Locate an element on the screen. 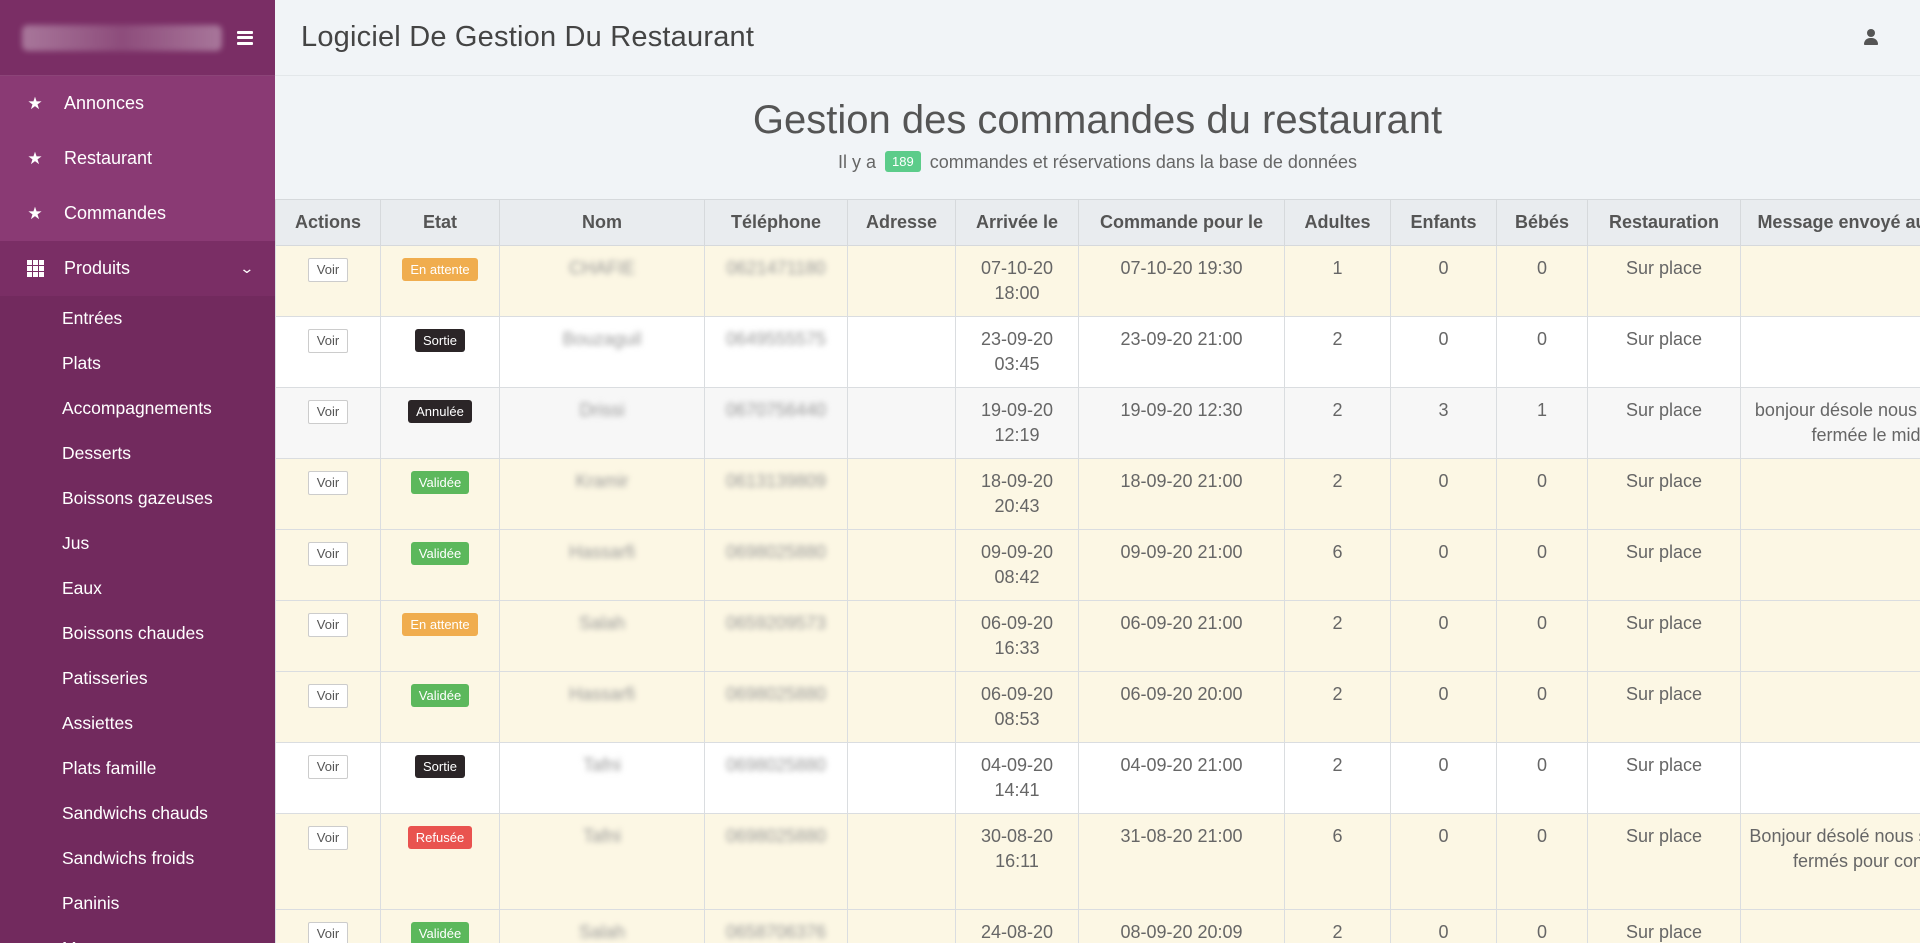 This screenshot has width=1920, height=943. sidebar-item-restaurant: ★ Restaurant is located at coordinates (137, 158).